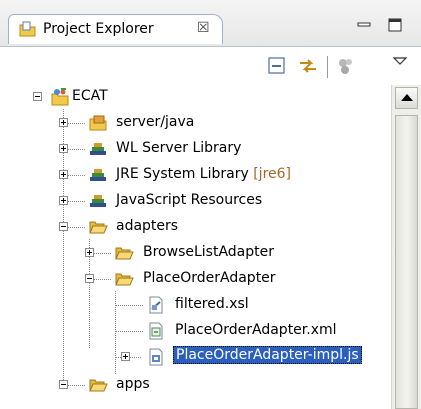 Image resolution: width=421 pixels, height=409 pixels. I want to click on tree-item-label: JavaScript Resources, so click(189, 200).